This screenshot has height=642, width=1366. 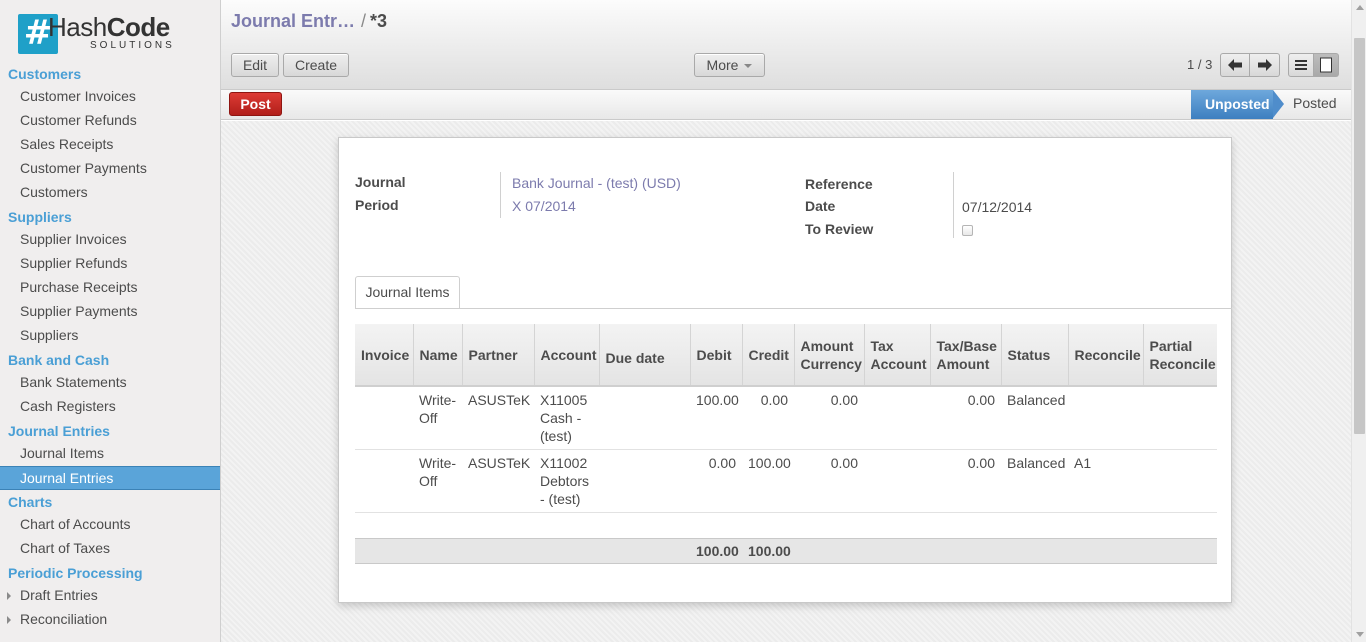 What do you see at coordinates (1360, 7) in the screenshot?
I see `scroll-up-icon` at bounding box center [1360, 7].